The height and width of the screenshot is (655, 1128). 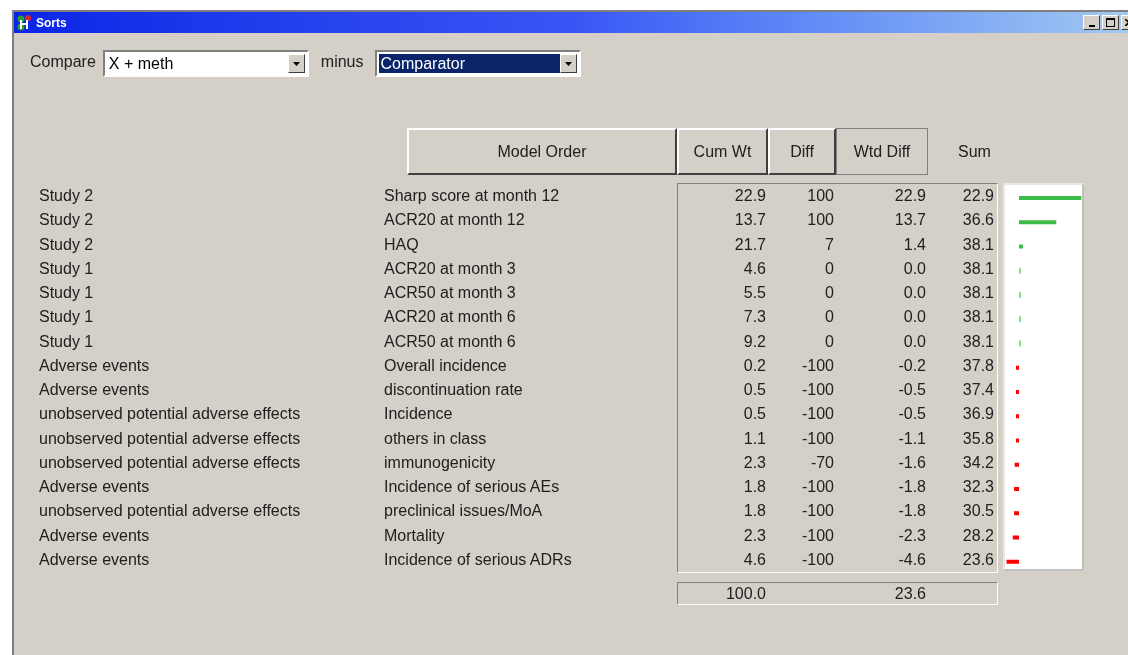 What do you see at coordinates (205, 63) in the screenshot?
I see `dropdown: X + meth` at bounding box center [205, 63].